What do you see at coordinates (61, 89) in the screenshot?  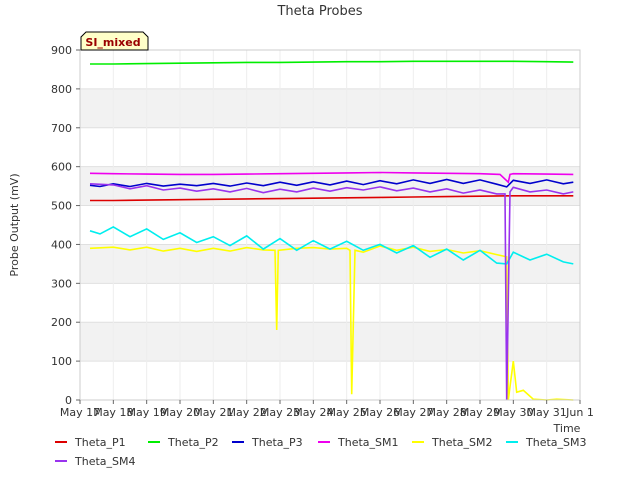 I see `y-tick-label: 800` at bounding box center [61, 89].